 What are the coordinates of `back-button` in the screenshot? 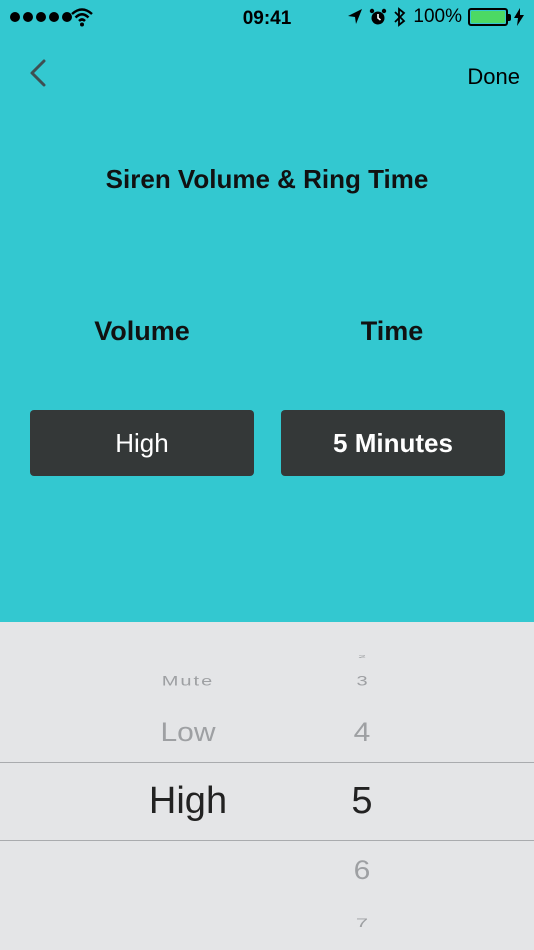 It's located at (39, 74).